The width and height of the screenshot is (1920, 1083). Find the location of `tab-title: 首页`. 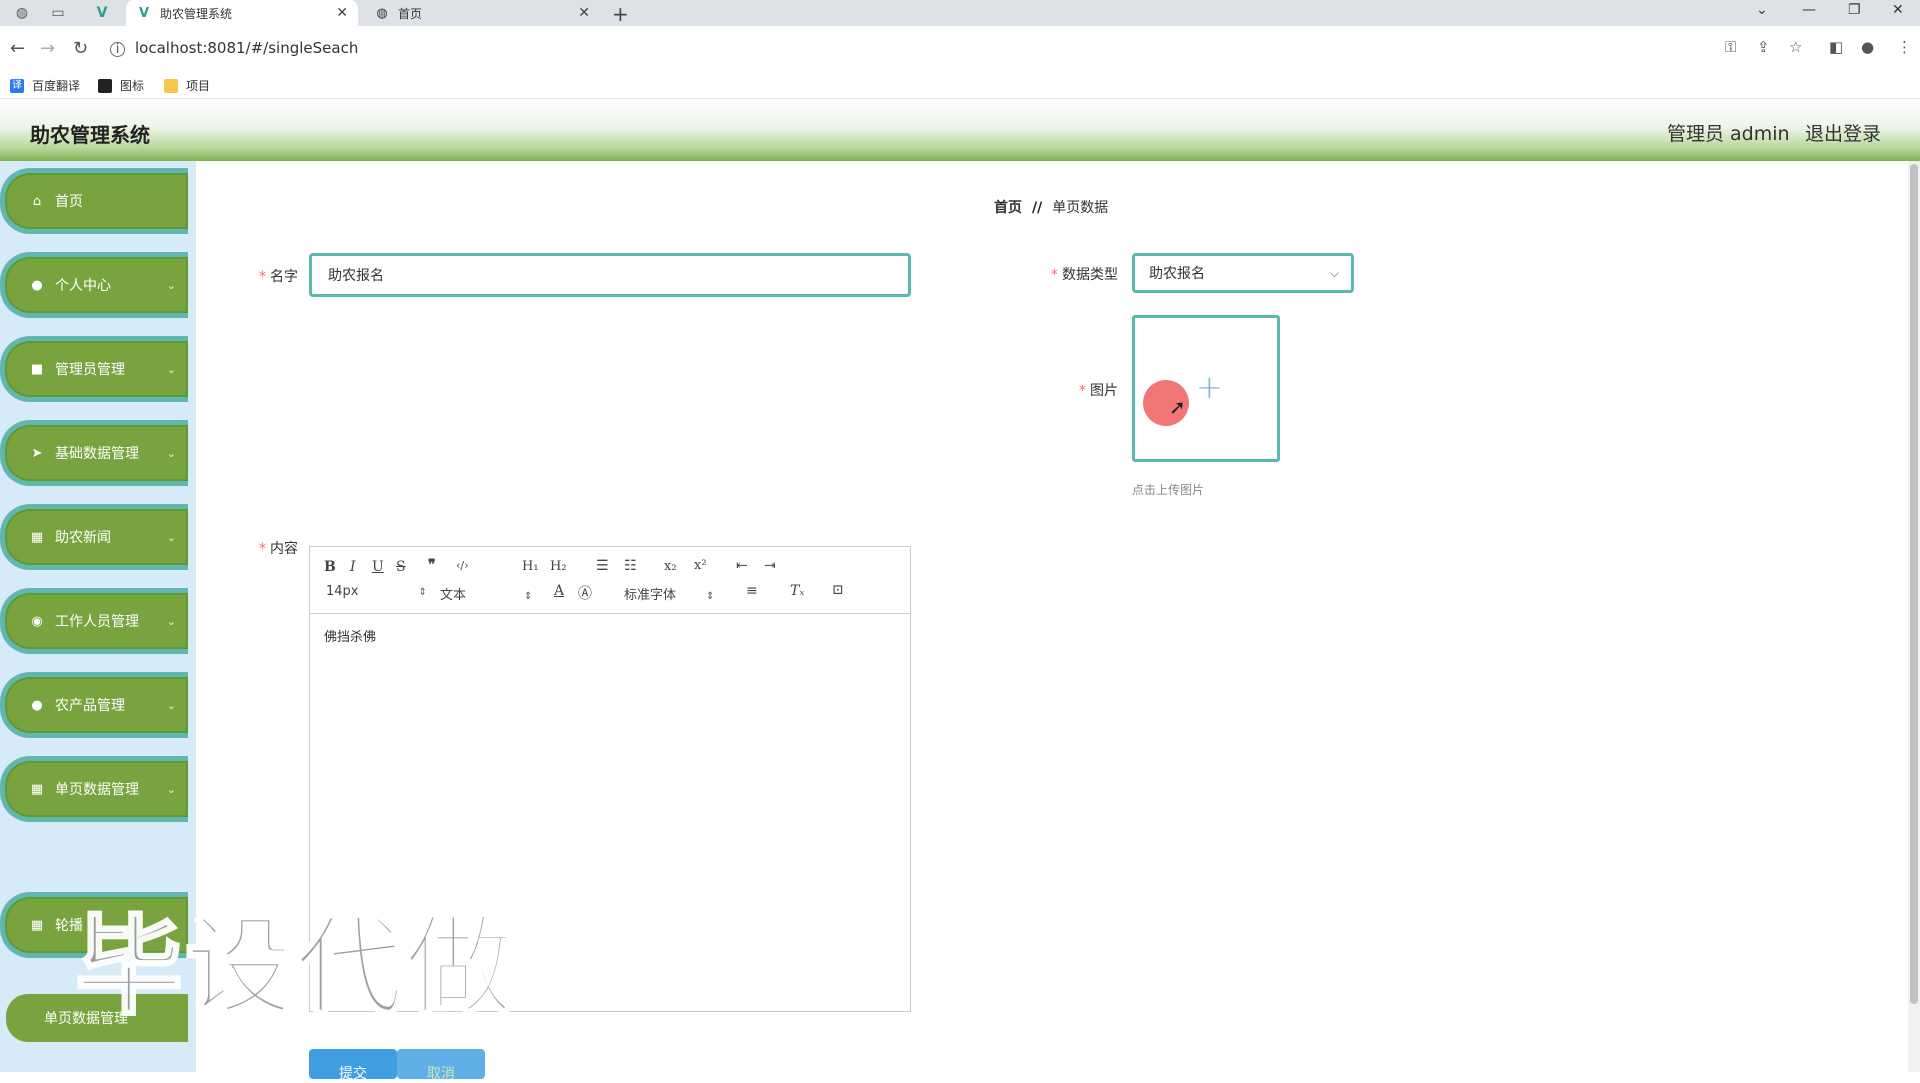

tab-title: 首页 is located at coordinates (410, 13).